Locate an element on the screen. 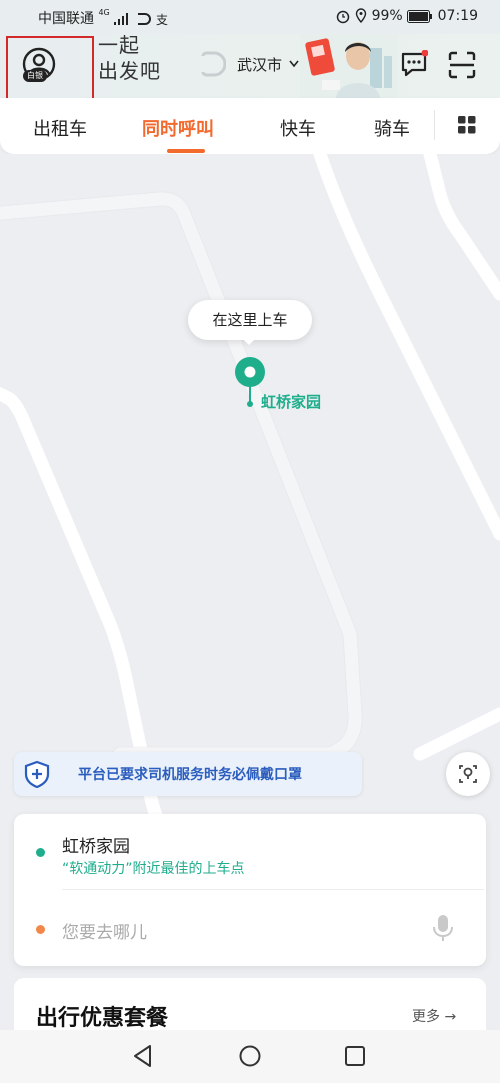  didi-app-icon is located at coordinates (144, 19).